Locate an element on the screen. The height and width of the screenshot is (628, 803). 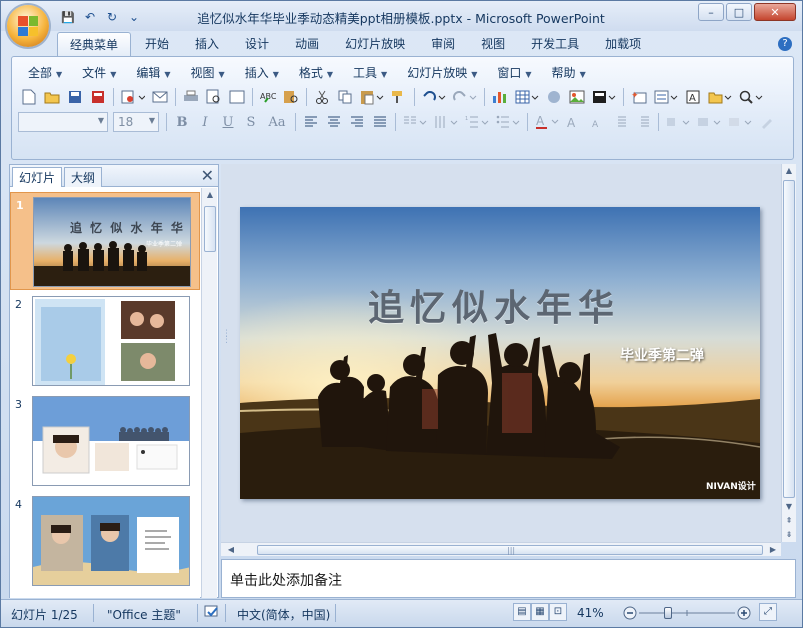
scroll-up-icon: ▲ is located at coordinates (210, 195).